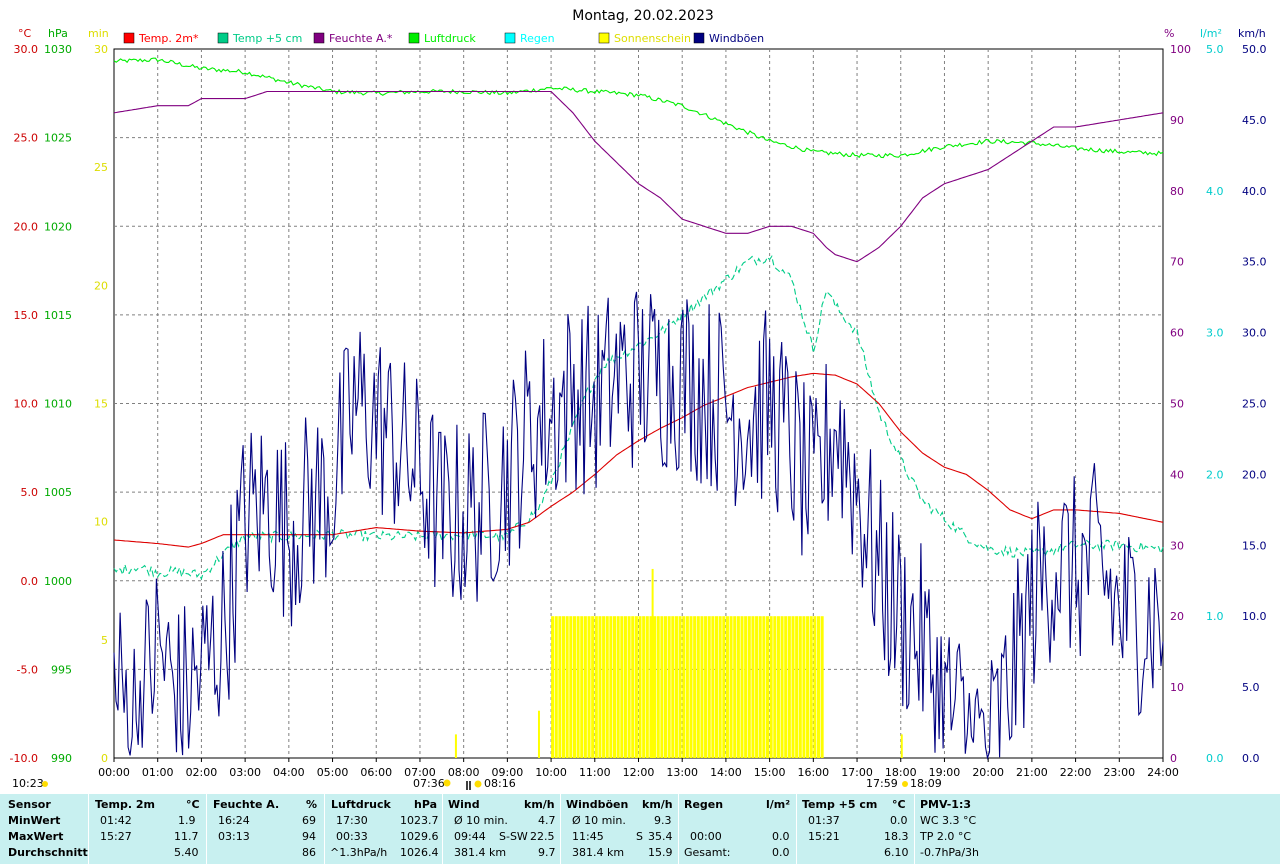 The width and height of the screenshot is (1280, 864). I want to click on tick-humidity: 70, so click(1177, 262).